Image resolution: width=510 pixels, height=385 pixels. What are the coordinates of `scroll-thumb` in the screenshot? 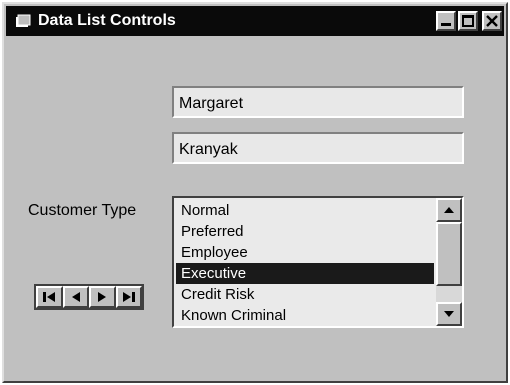 It's located at (449, 254).